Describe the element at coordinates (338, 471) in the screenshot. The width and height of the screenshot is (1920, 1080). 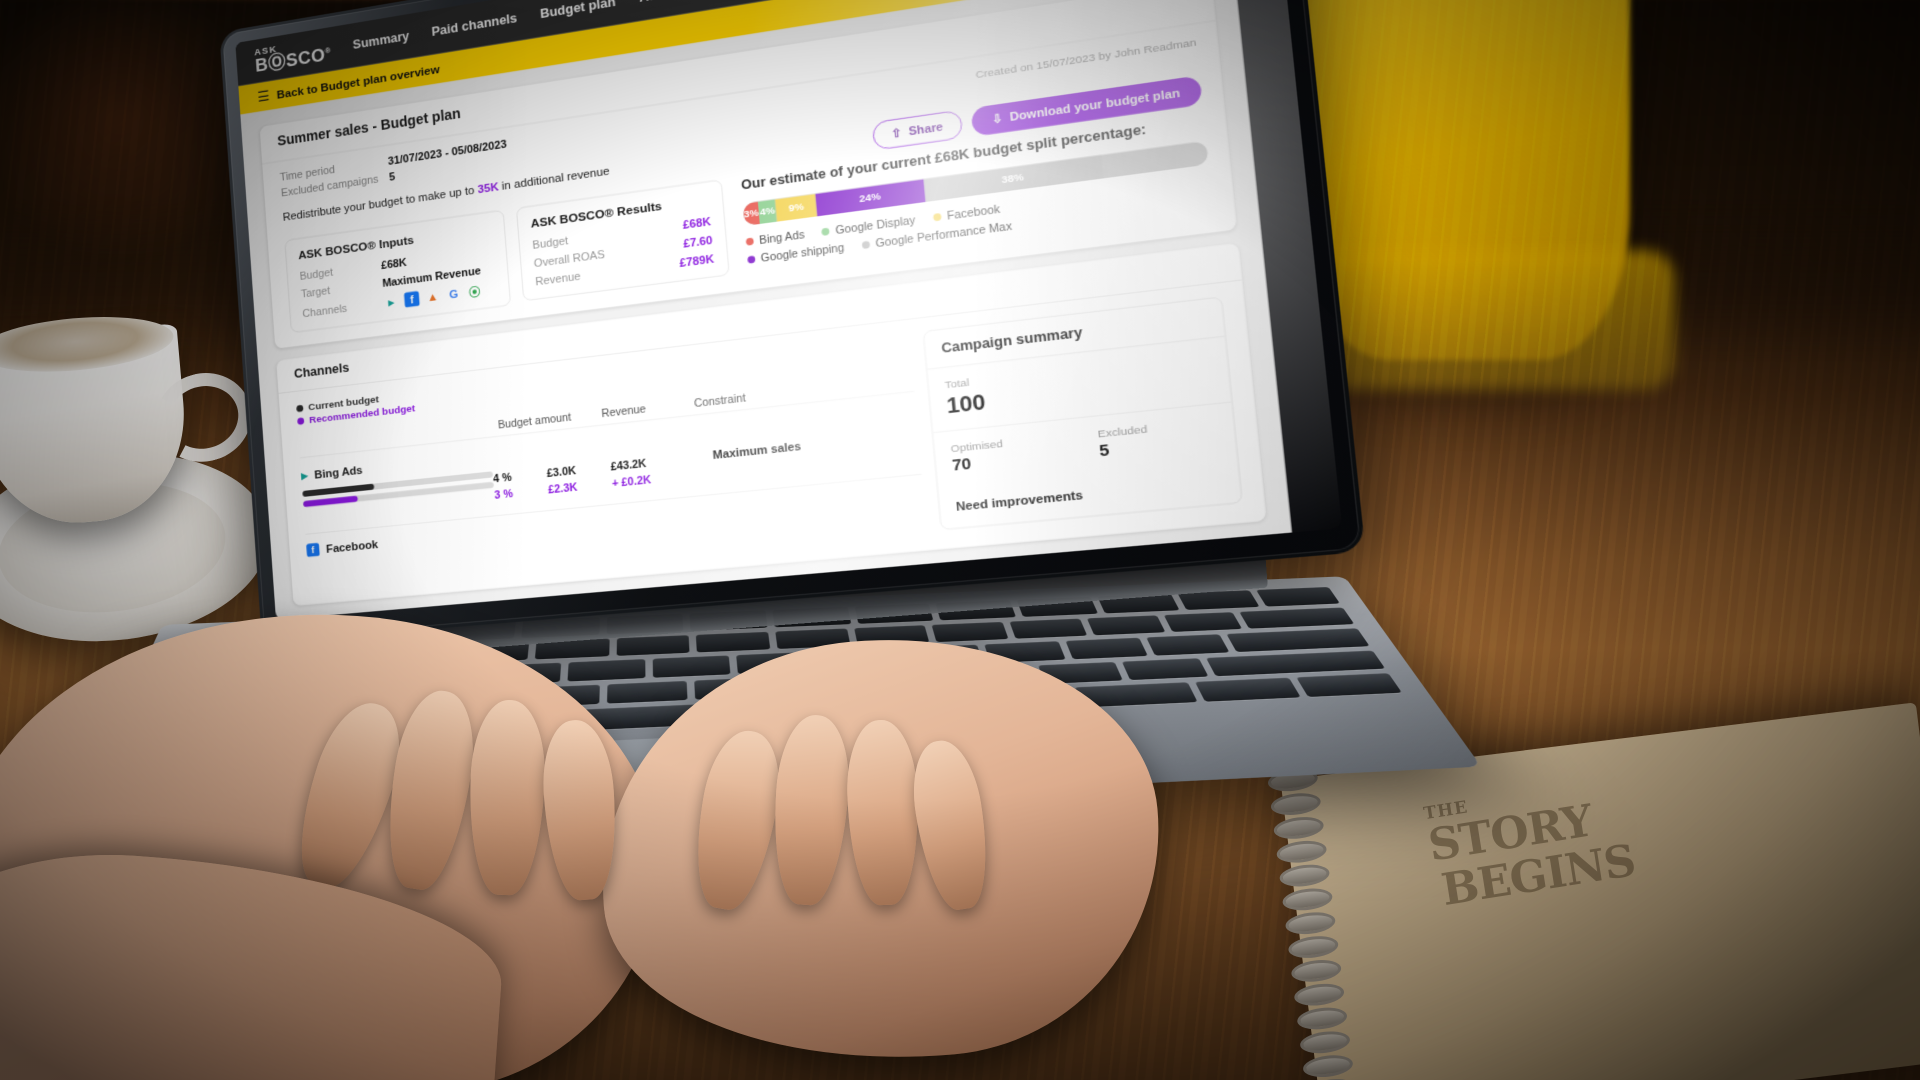
I see `channel-name: Bing Ads` at that location.